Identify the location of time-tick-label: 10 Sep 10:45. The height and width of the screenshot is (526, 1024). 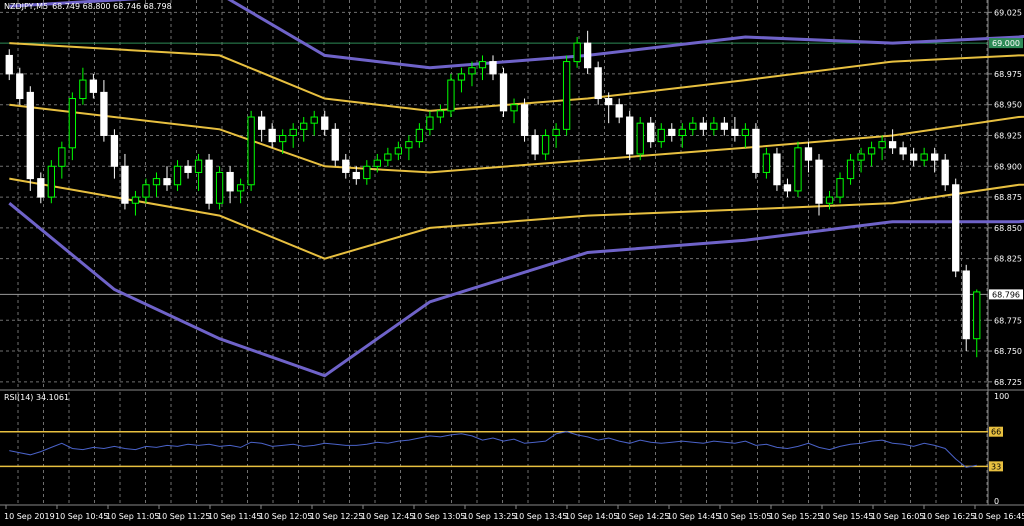
(81, 516).